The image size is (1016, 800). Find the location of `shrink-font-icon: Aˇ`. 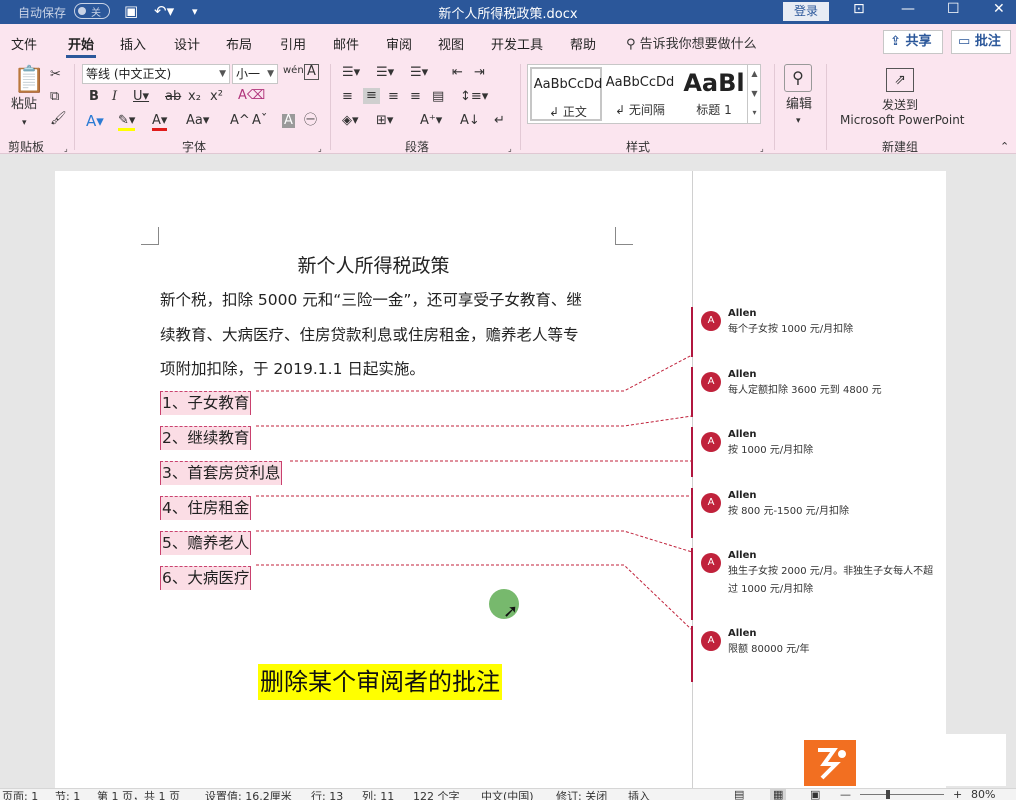

shrink-font-icon: Aˇ is located at coordinates (259, 121).